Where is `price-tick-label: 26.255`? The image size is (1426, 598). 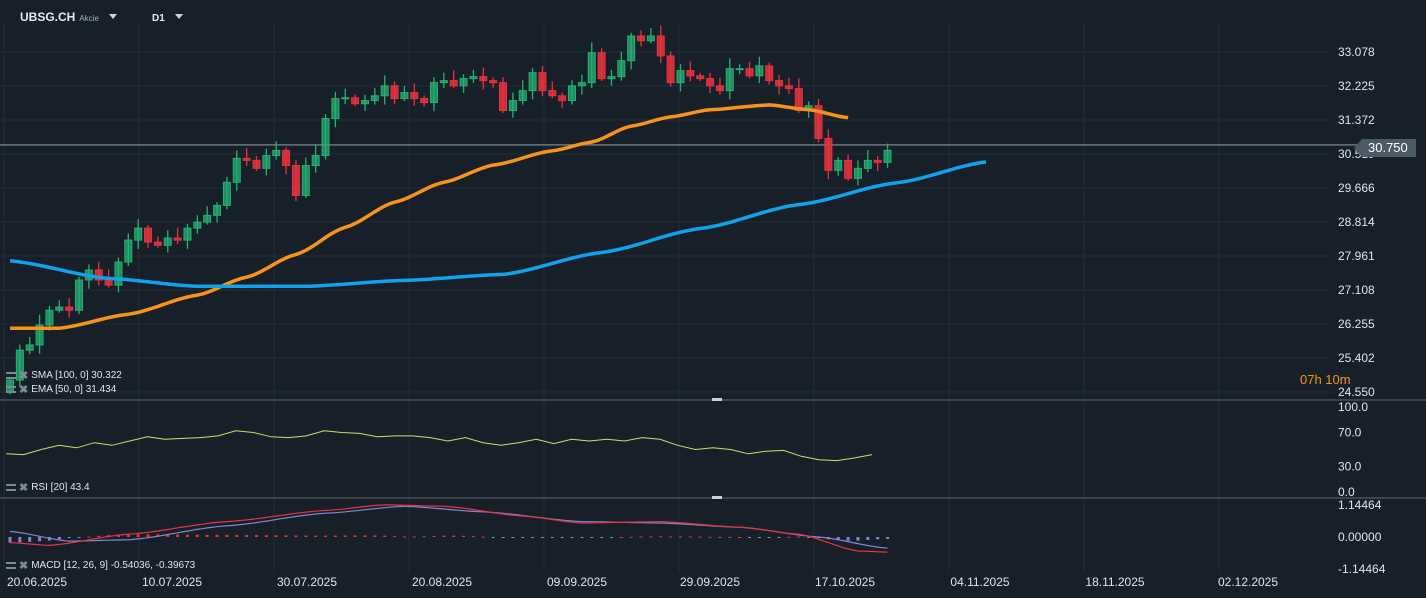 price-tick-label: 26.255 is located at coordinates (1356, 324).